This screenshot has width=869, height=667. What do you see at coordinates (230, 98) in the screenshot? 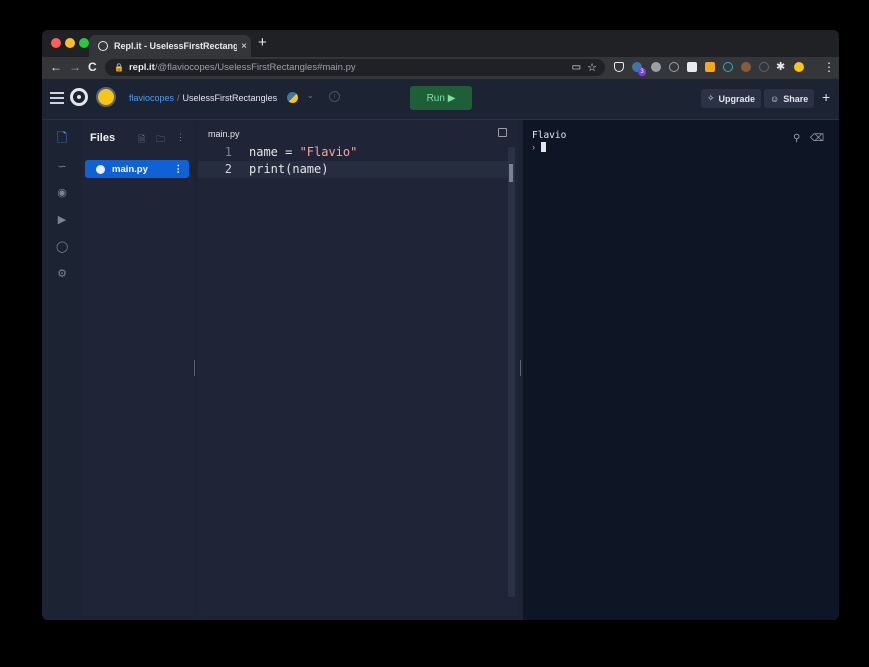
I see `project-name: UselessFirstRectangles` at bounding box center [230, 98].